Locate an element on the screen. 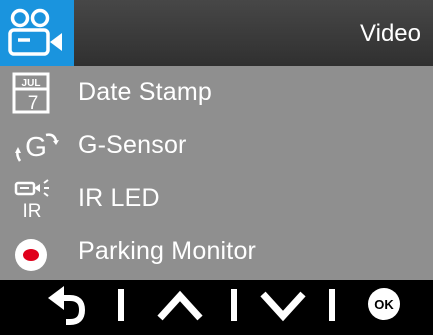 This screenshot has height=335, width=433. ok-button: OK is located at coordinates (384, 305).